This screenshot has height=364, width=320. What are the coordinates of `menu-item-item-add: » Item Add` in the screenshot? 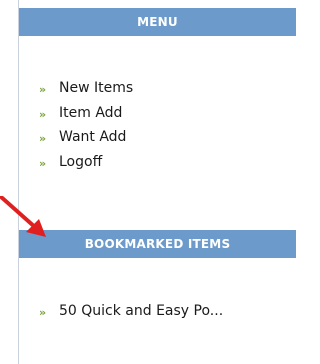 It's located at (76, 115).